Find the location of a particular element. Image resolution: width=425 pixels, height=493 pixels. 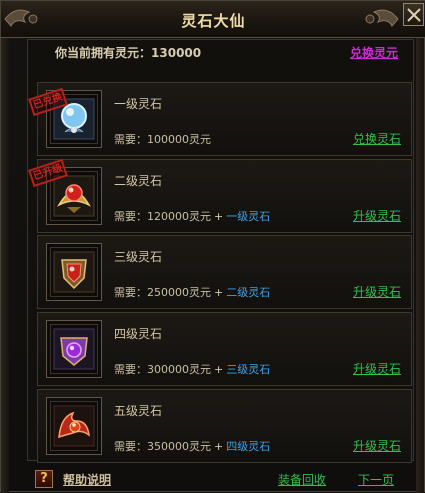

stone-card-5: 五级灵石 需要：350000灵元 + 四级灵石 升级灵石 is located at coordinates (224, 426).